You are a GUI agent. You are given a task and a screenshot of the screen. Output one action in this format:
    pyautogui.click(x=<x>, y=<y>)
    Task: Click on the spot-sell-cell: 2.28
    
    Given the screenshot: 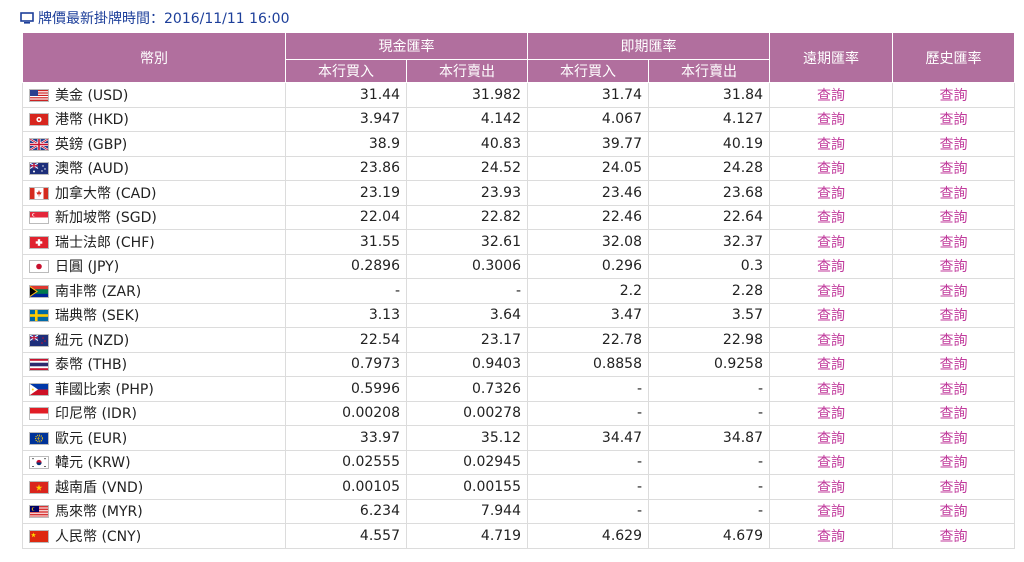 What is the action you would take?
    pyautogui.click(x=709, y=291)
    